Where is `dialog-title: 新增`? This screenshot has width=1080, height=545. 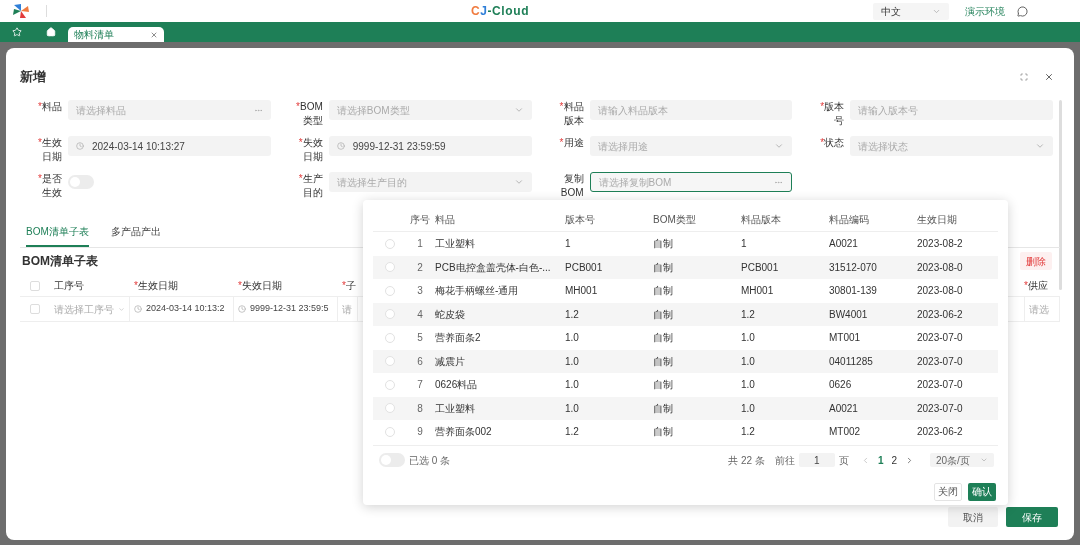
dialog-title: 新增 is located at coordinates (33, 76).